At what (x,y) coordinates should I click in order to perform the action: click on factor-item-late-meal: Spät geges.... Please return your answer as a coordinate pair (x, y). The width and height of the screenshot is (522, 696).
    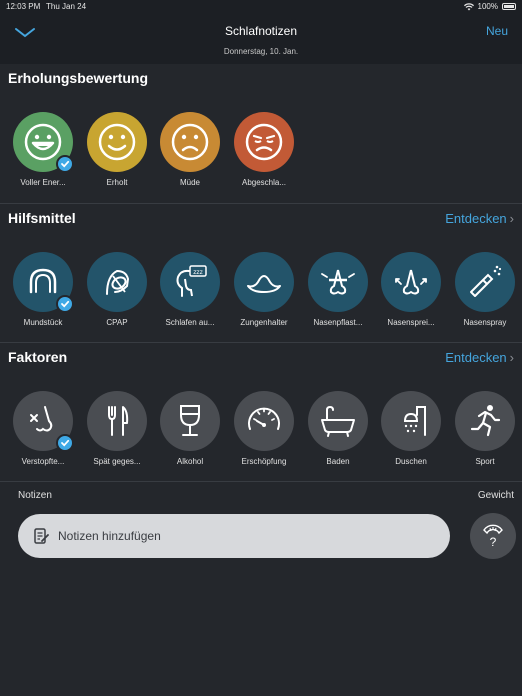
    Looking at the image, I should click on (117, 428).